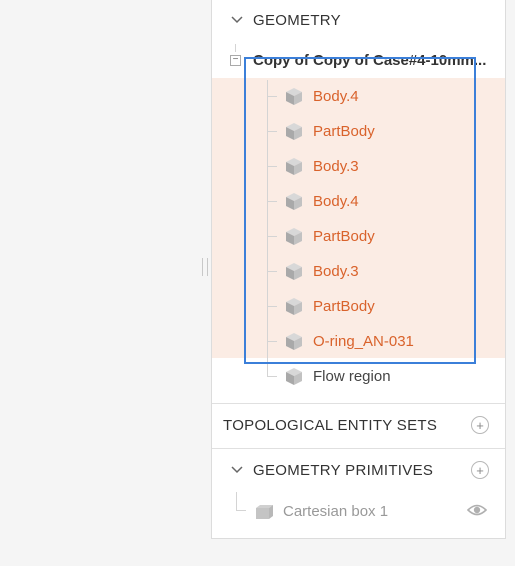  I want to click on geometry-title: GEOMETRY, so click(297, 20).